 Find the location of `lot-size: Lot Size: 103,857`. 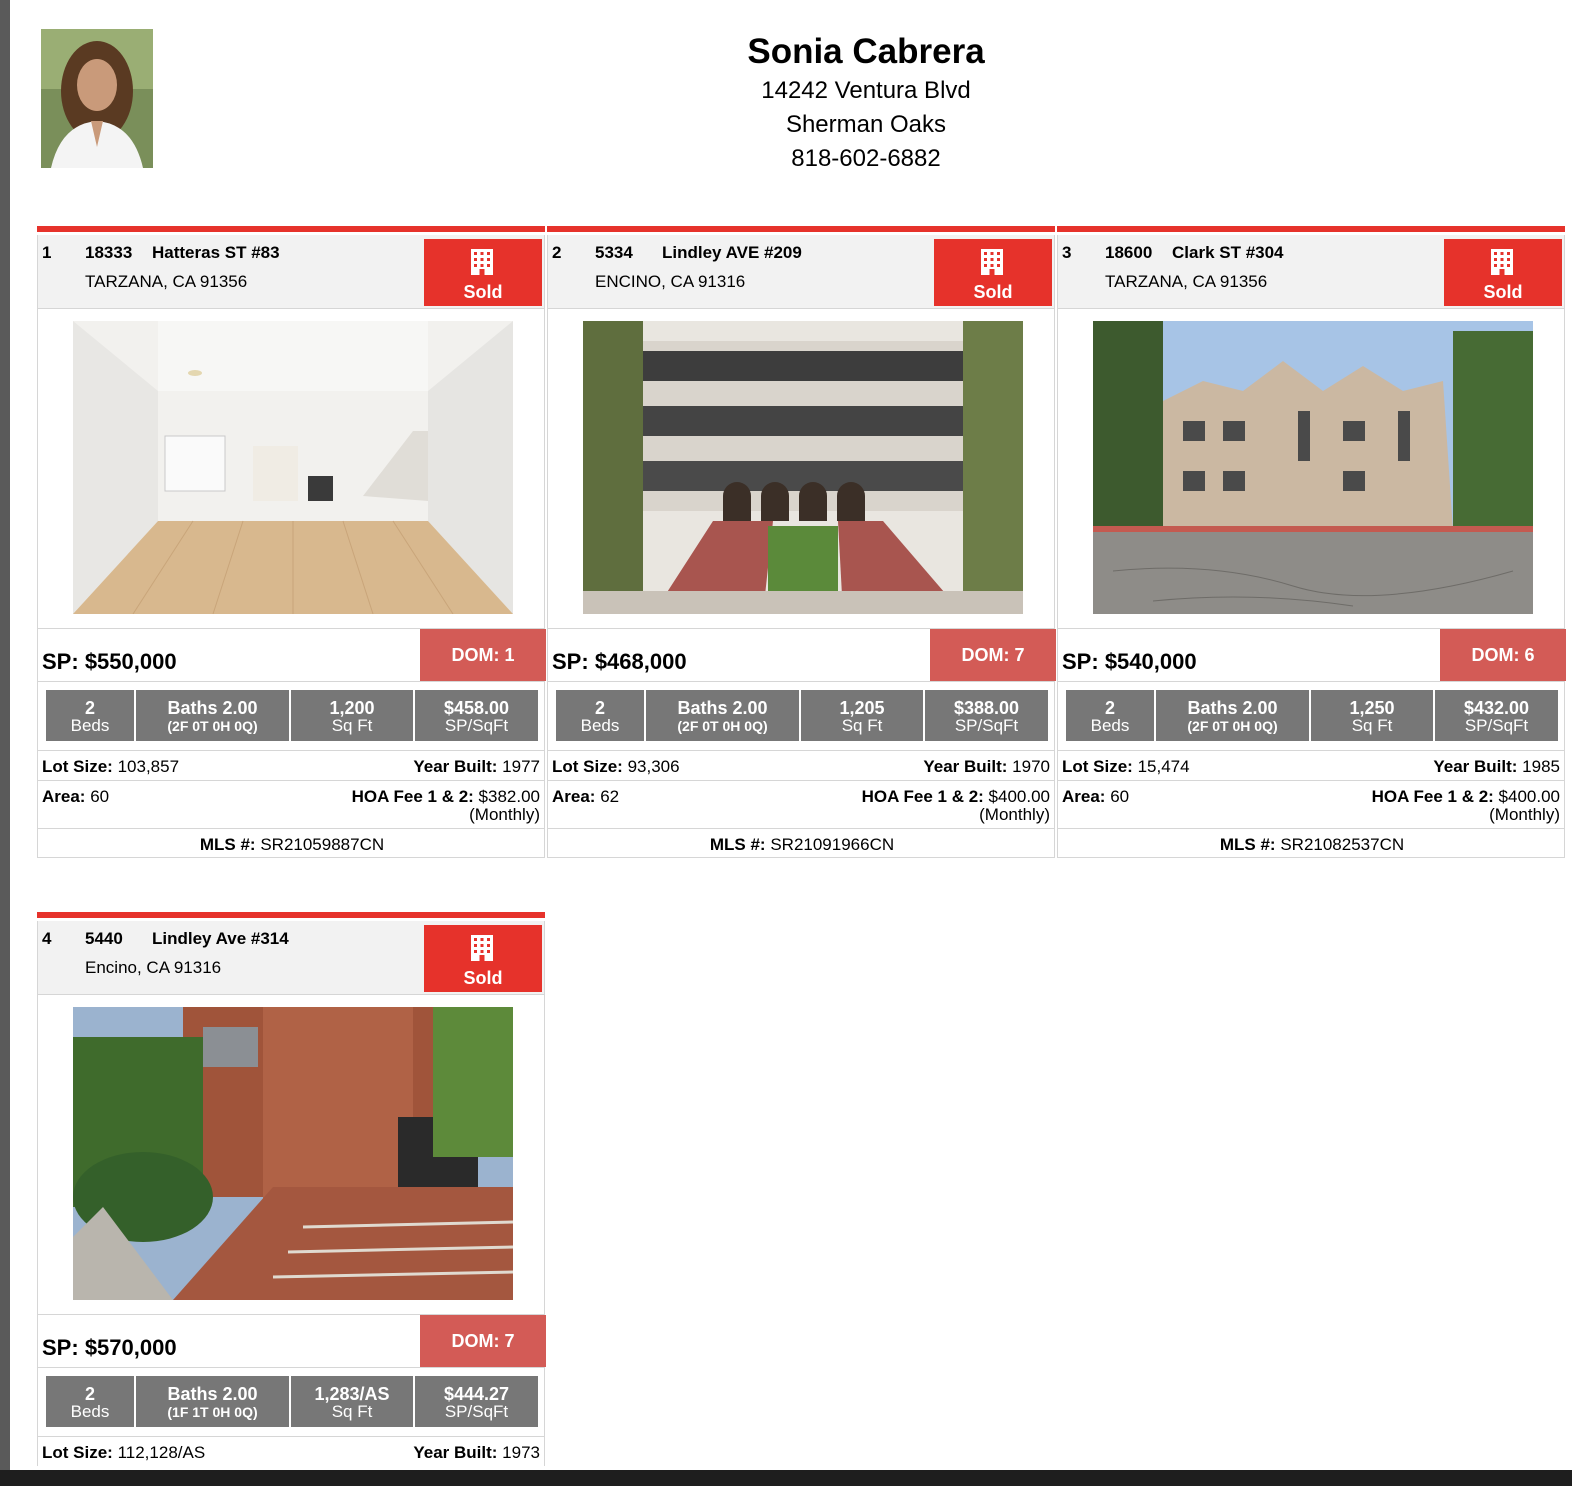

lot-size: Lot Size: 103,857 is located at coordinates (111, 766).